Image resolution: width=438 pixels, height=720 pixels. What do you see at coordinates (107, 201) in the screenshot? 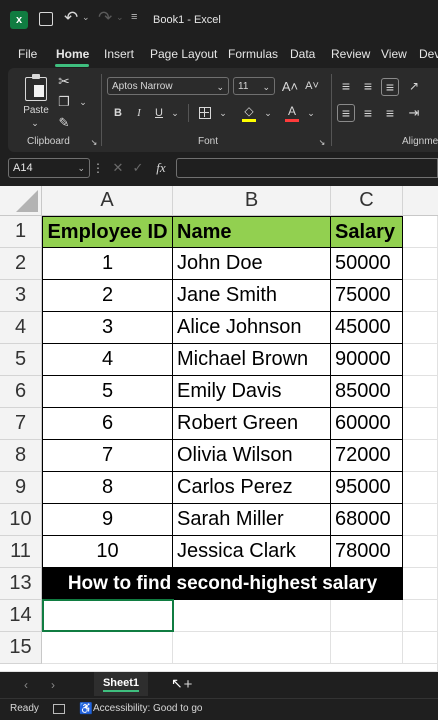
I see `column-header-a: A` at bounding box center [107, 201].